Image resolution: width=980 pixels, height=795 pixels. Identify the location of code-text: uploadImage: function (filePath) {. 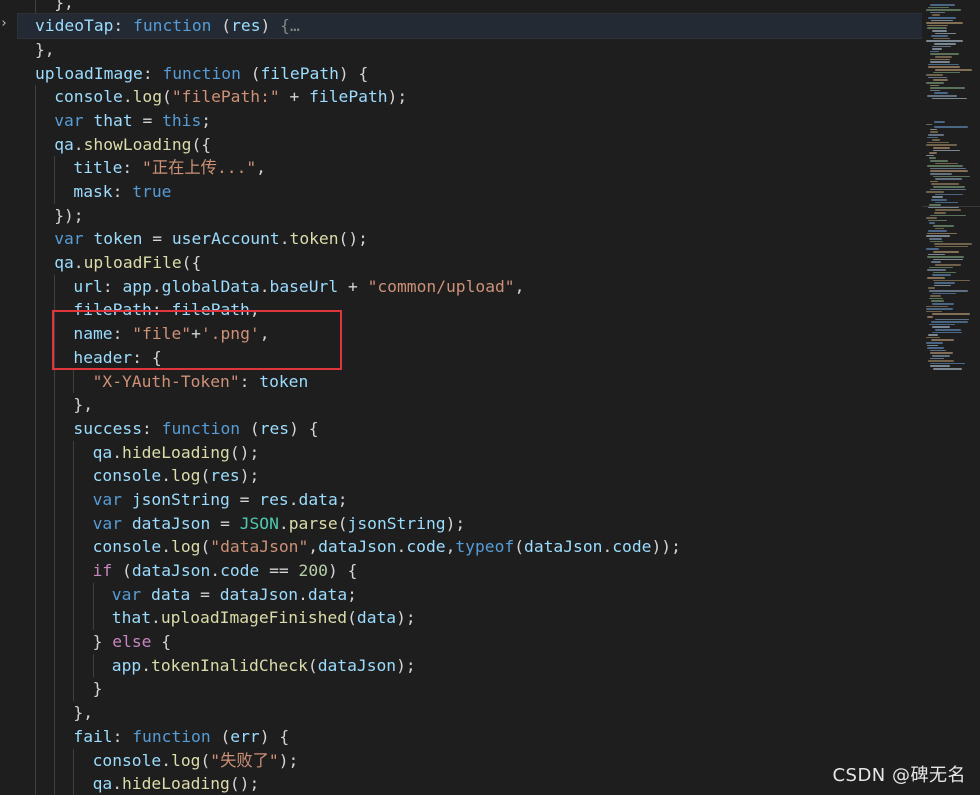
(202, 73).